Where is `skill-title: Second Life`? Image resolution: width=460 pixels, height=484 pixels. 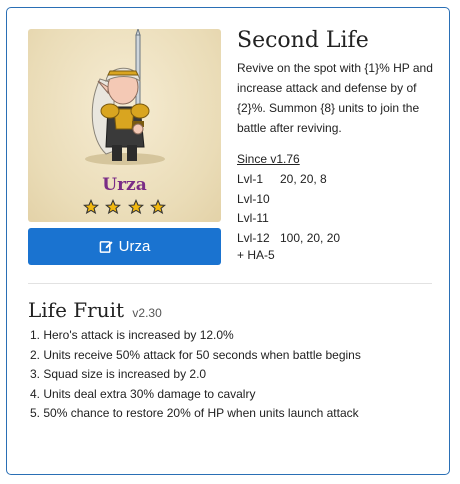 skill-title: Second Life is located at coordinates (303, 40).